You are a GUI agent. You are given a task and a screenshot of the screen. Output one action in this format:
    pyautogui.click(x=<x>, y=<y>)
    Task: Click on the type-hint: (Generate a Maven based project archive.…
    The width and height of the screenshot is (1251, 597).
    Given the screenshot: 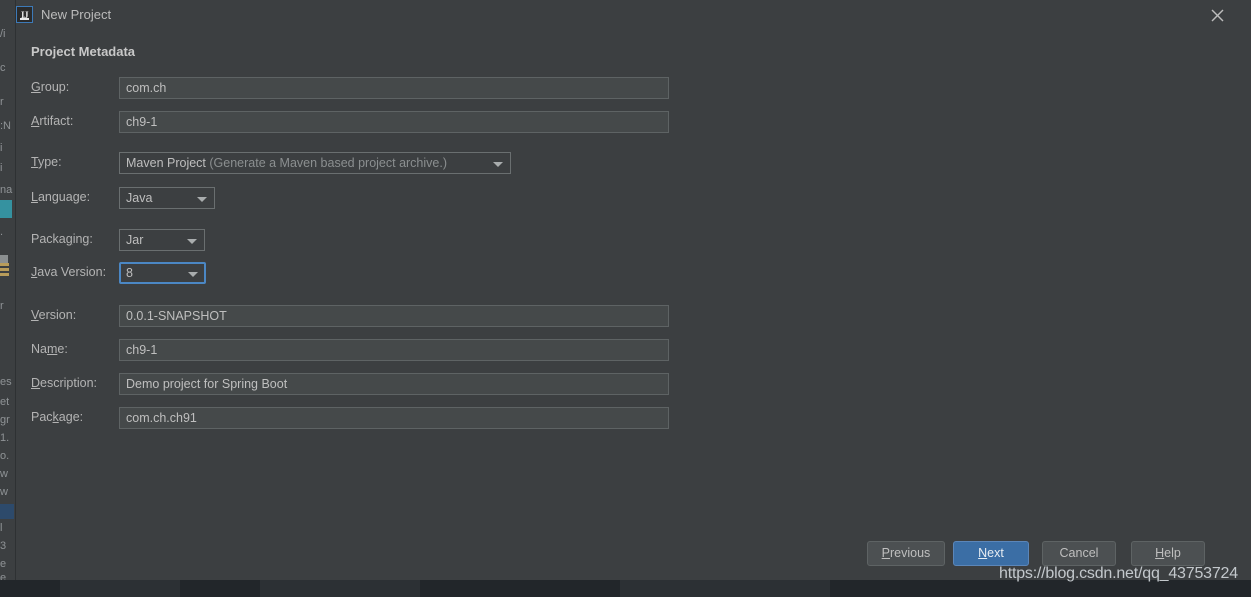 What is the action you would take?
    pyautogui.click(x=326, y=163)
    